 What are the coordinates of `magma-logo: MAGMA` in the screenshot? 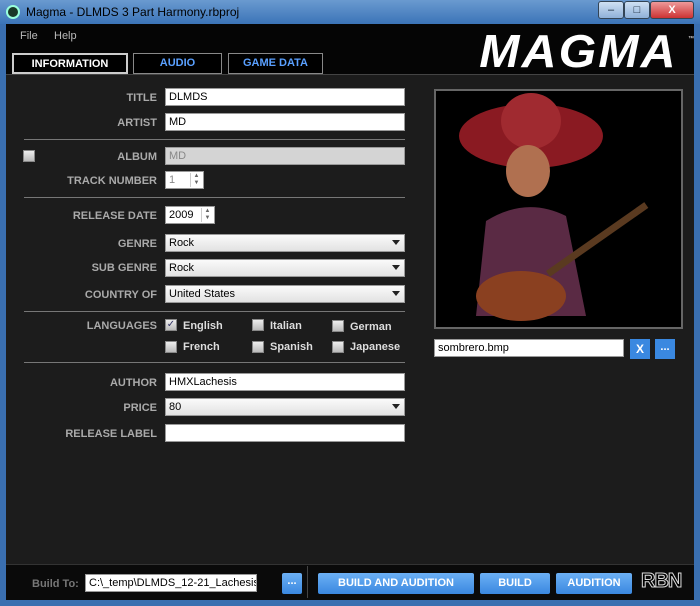 It's located at (578, 51).